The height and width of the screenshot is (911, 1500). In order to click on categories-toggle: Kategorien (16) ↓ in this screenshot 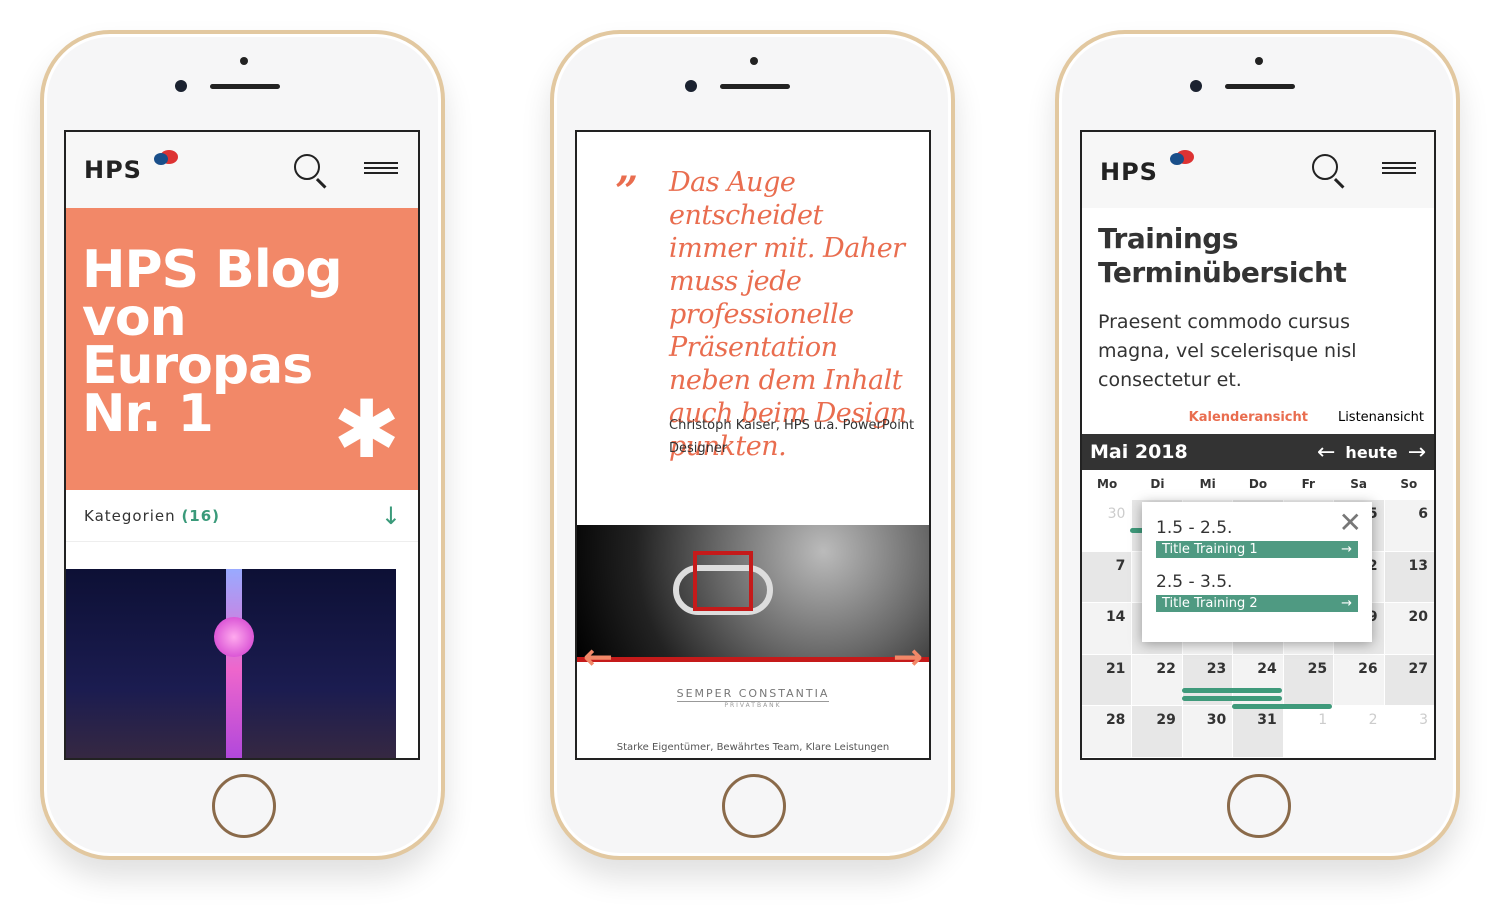, I will do `click(242, 516)`.